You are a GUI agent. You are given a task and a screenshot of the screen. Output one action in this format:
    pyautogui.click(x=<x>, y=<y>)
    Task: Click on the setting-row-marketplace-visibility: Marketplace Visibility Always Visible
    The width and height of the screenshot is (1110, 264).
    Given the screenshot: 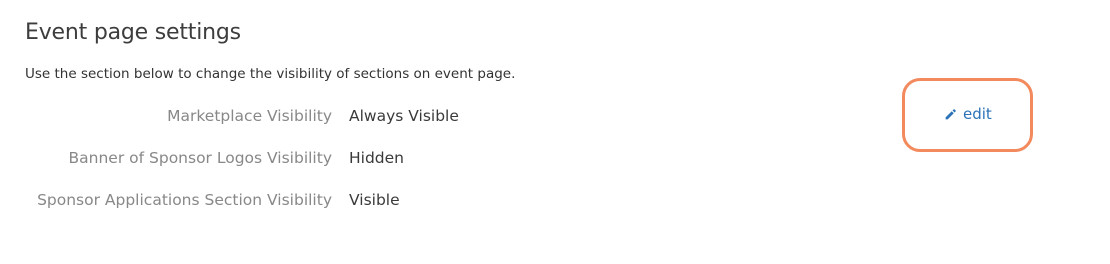 What is the action you would take?
    pyautogui.click(x=350, y=116)
    